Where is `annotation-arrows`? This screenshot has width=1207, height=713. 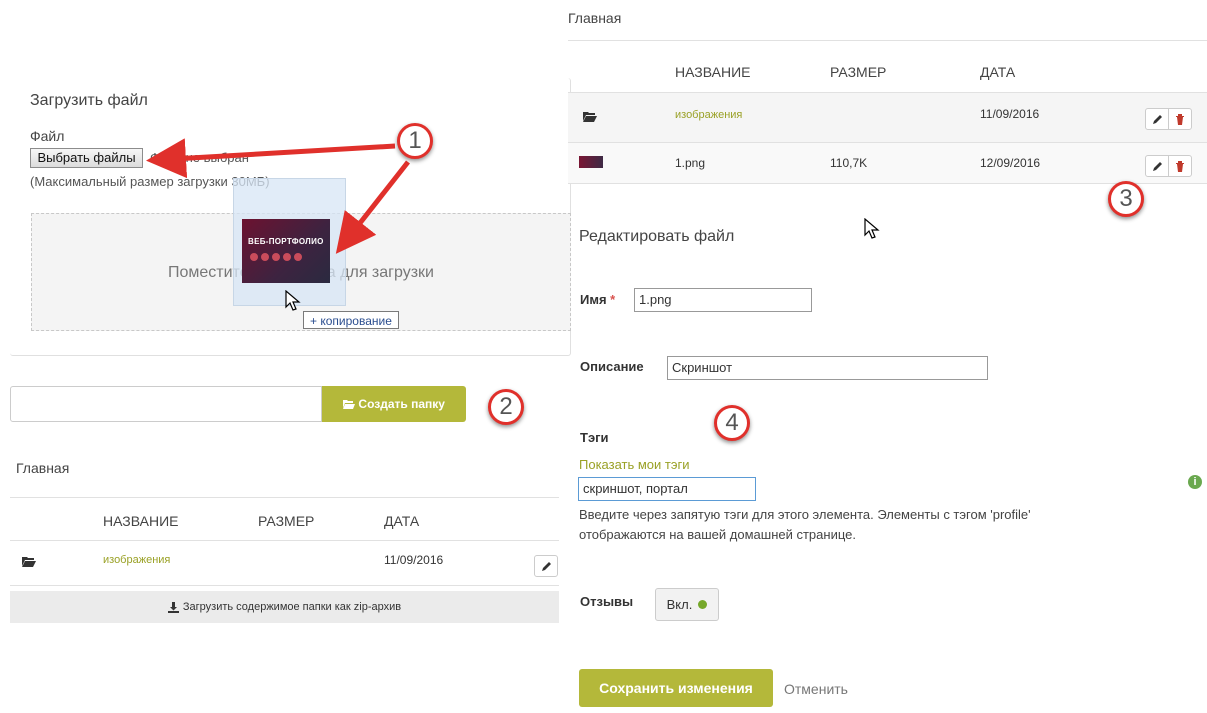
annotation-arrows is located at coordinates (278, 196).